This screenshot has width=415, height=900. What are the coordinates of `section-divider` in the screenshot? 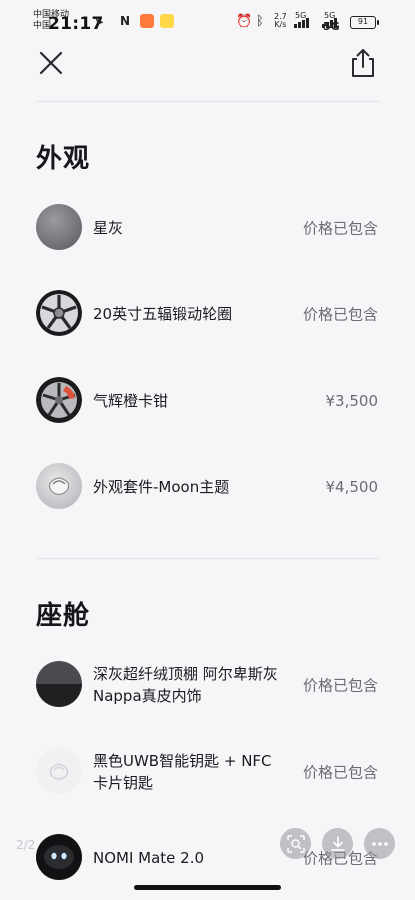 It's located at (208, 558).